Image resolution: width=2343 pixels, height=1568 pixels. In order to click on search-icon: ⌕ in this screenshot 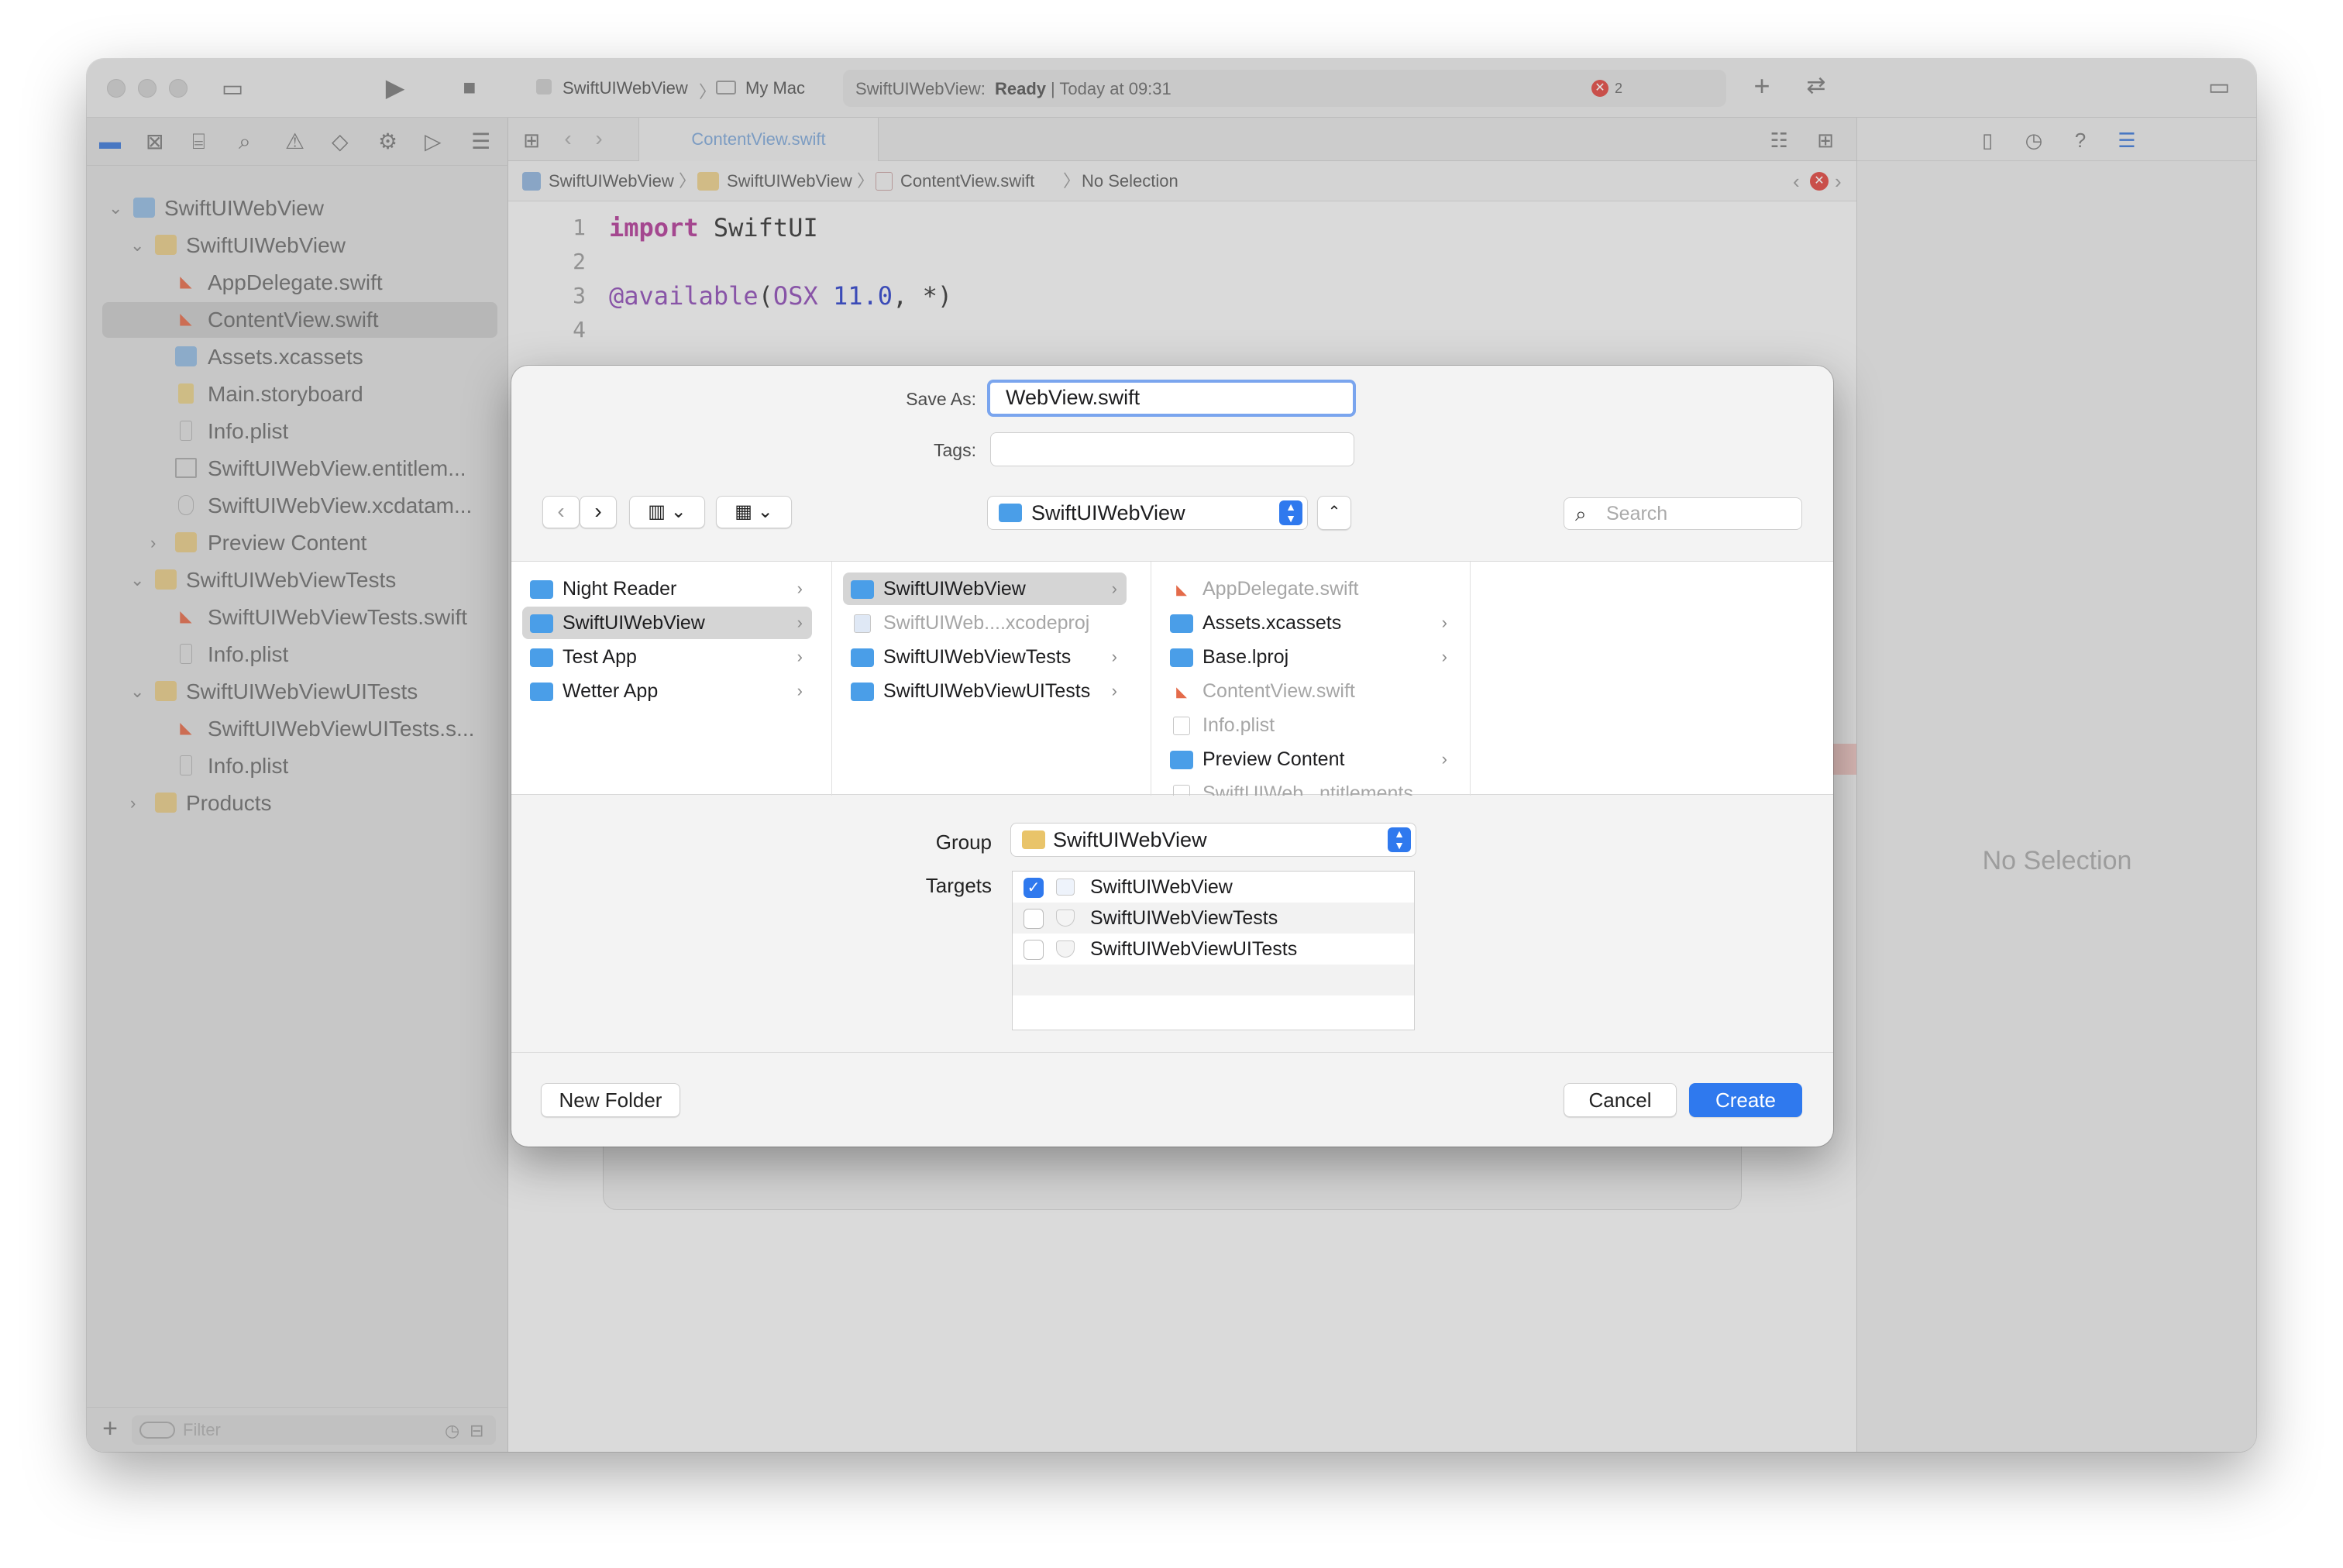, I will do `click(1581, 513)`.